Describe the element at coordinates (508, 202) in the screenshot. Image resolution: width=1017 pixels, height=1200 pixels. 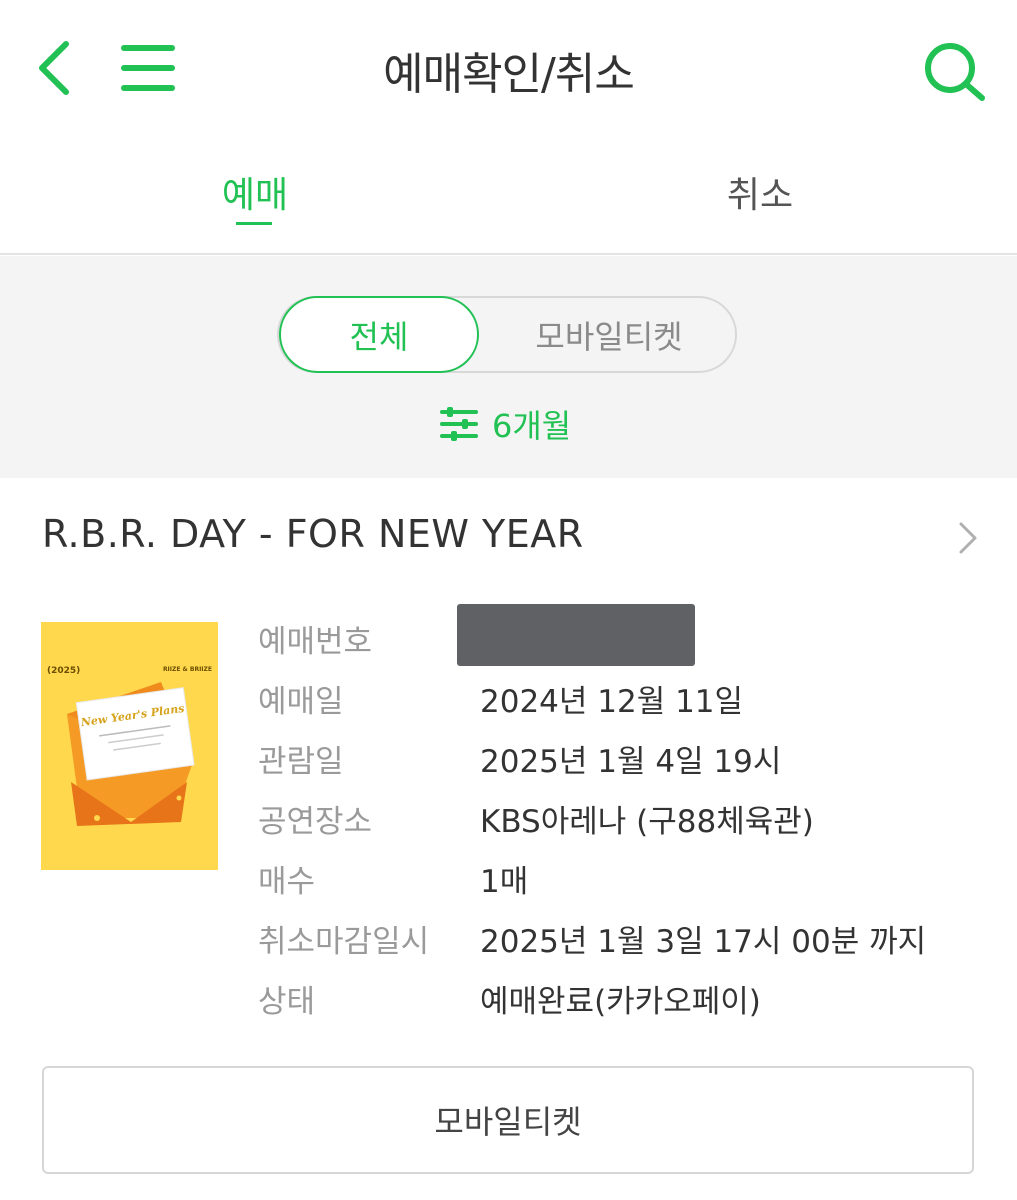
I see `tab-bar: 예매 취소` at that location.